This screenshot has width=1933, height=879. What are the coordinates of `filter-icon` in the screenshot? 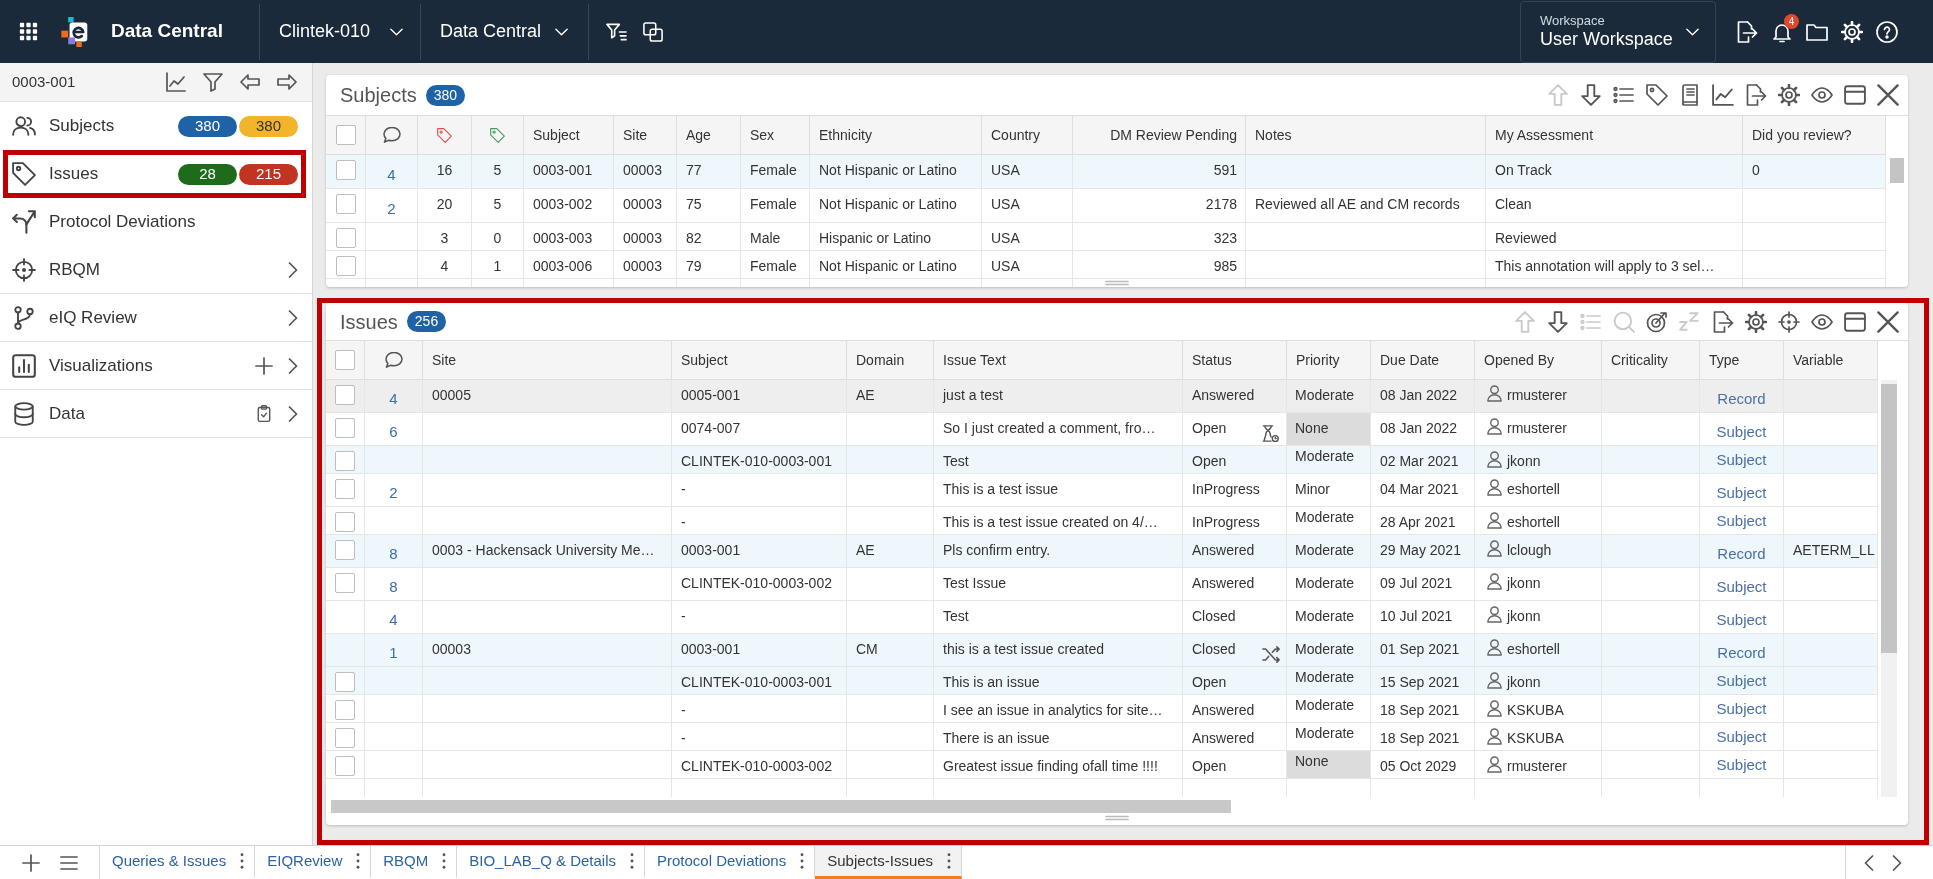 It's located at (213, 82).